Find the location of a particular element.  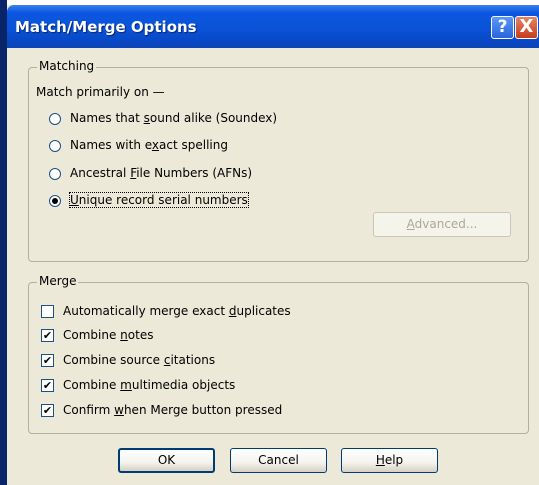

radio-label: Names with exact spelling is located at coordinates (149, 145).